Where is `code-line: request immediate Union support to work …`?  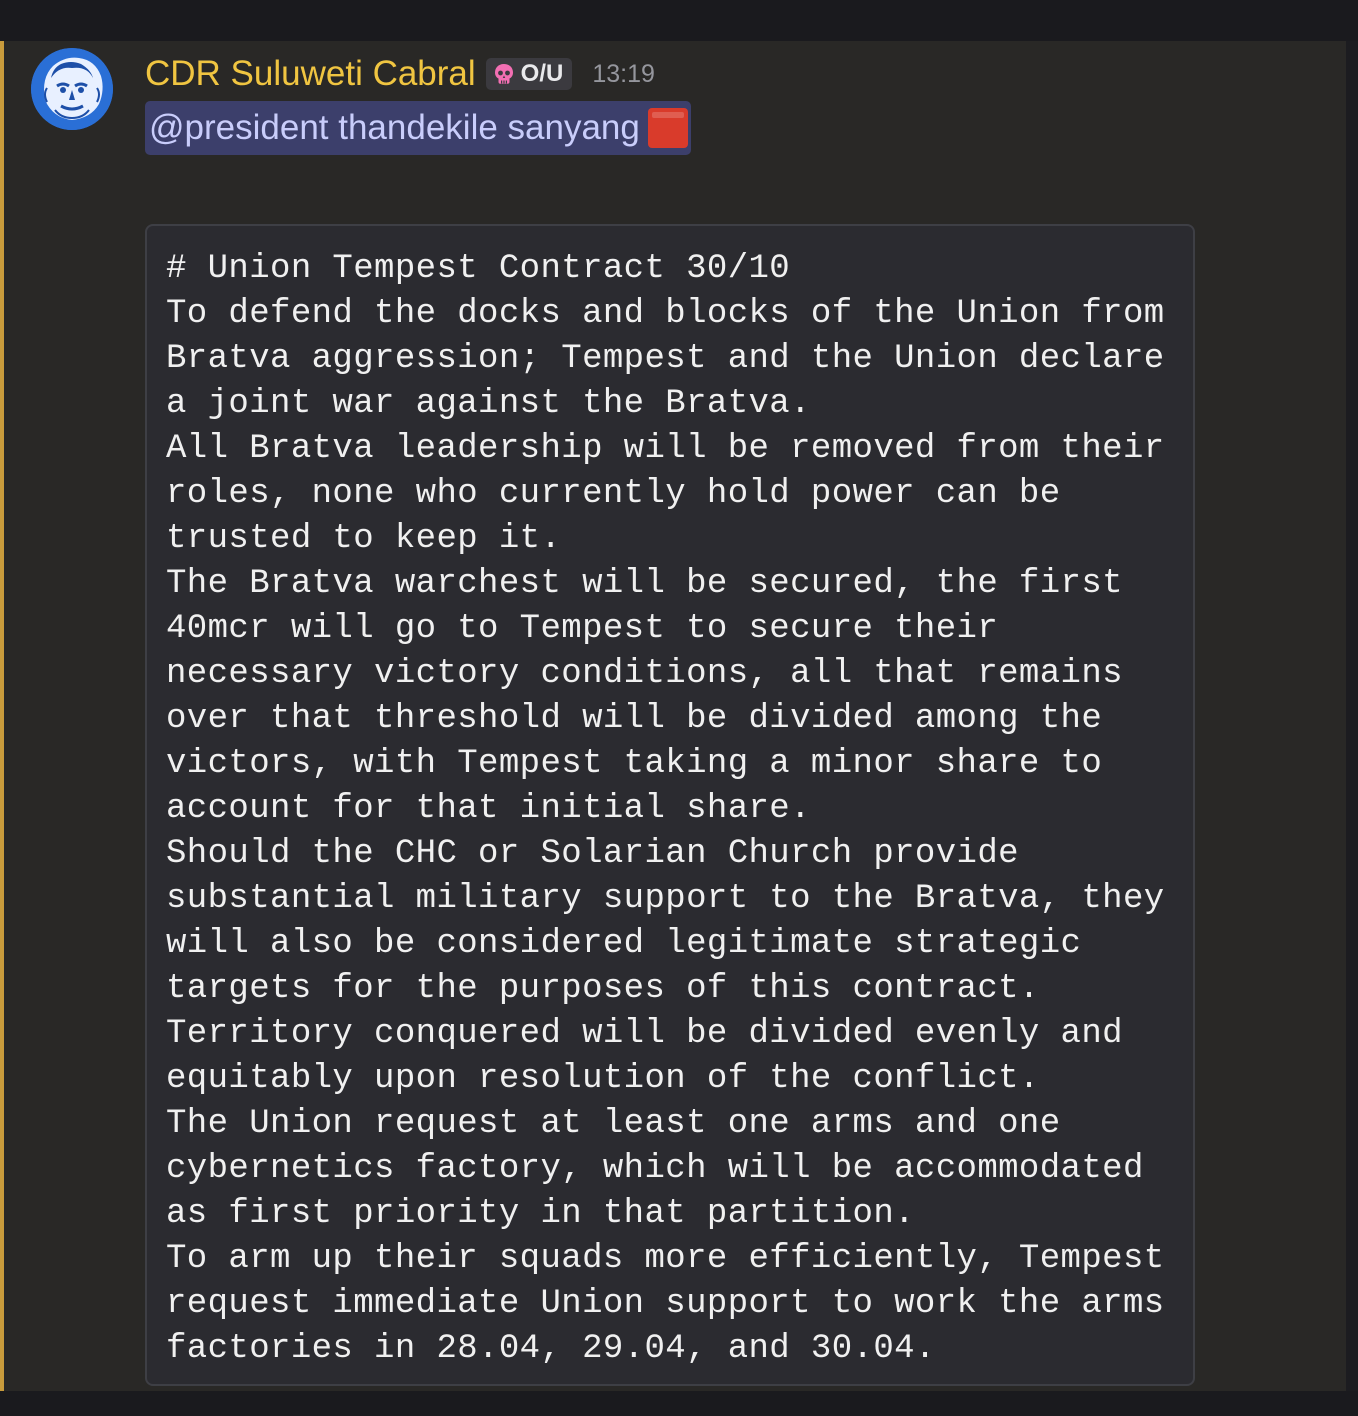 code-line: request immediate Union support to work … is located at coordinates (665, 1304).